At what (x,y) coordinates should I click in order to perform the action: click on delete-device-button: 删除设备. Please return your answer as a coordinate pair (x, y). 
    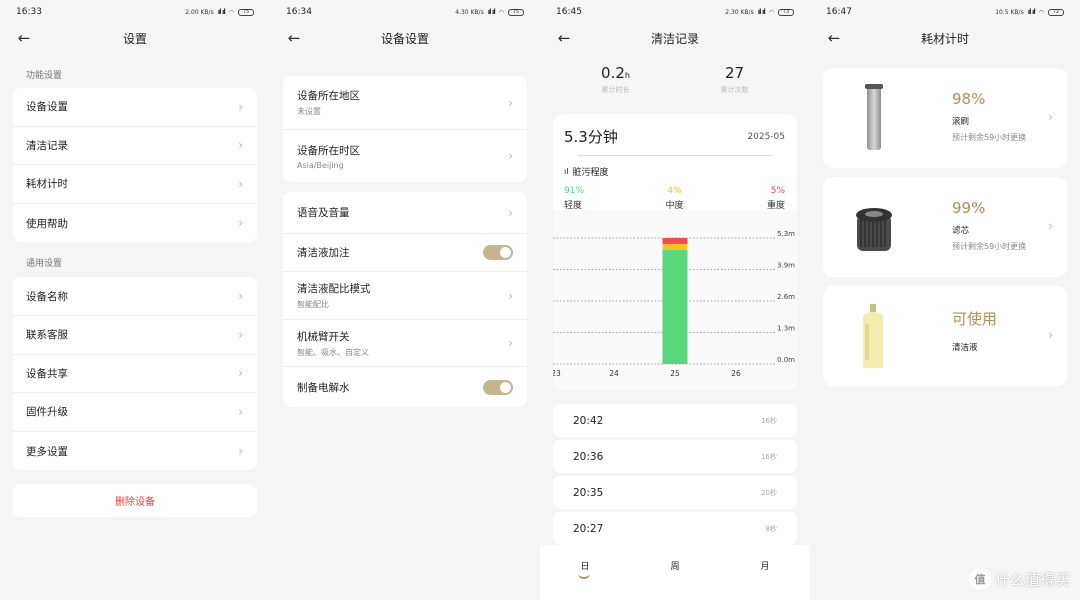
    Looking at the image, I should click on (135, 501).